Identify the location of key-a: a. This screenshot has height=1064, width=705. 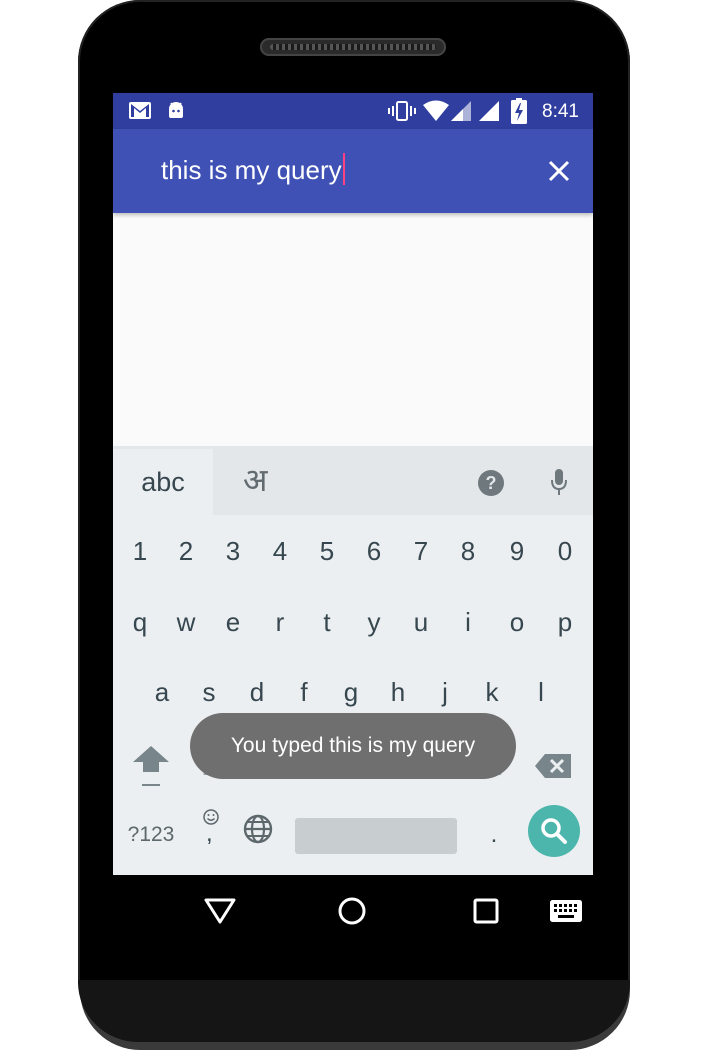
(162, 692).